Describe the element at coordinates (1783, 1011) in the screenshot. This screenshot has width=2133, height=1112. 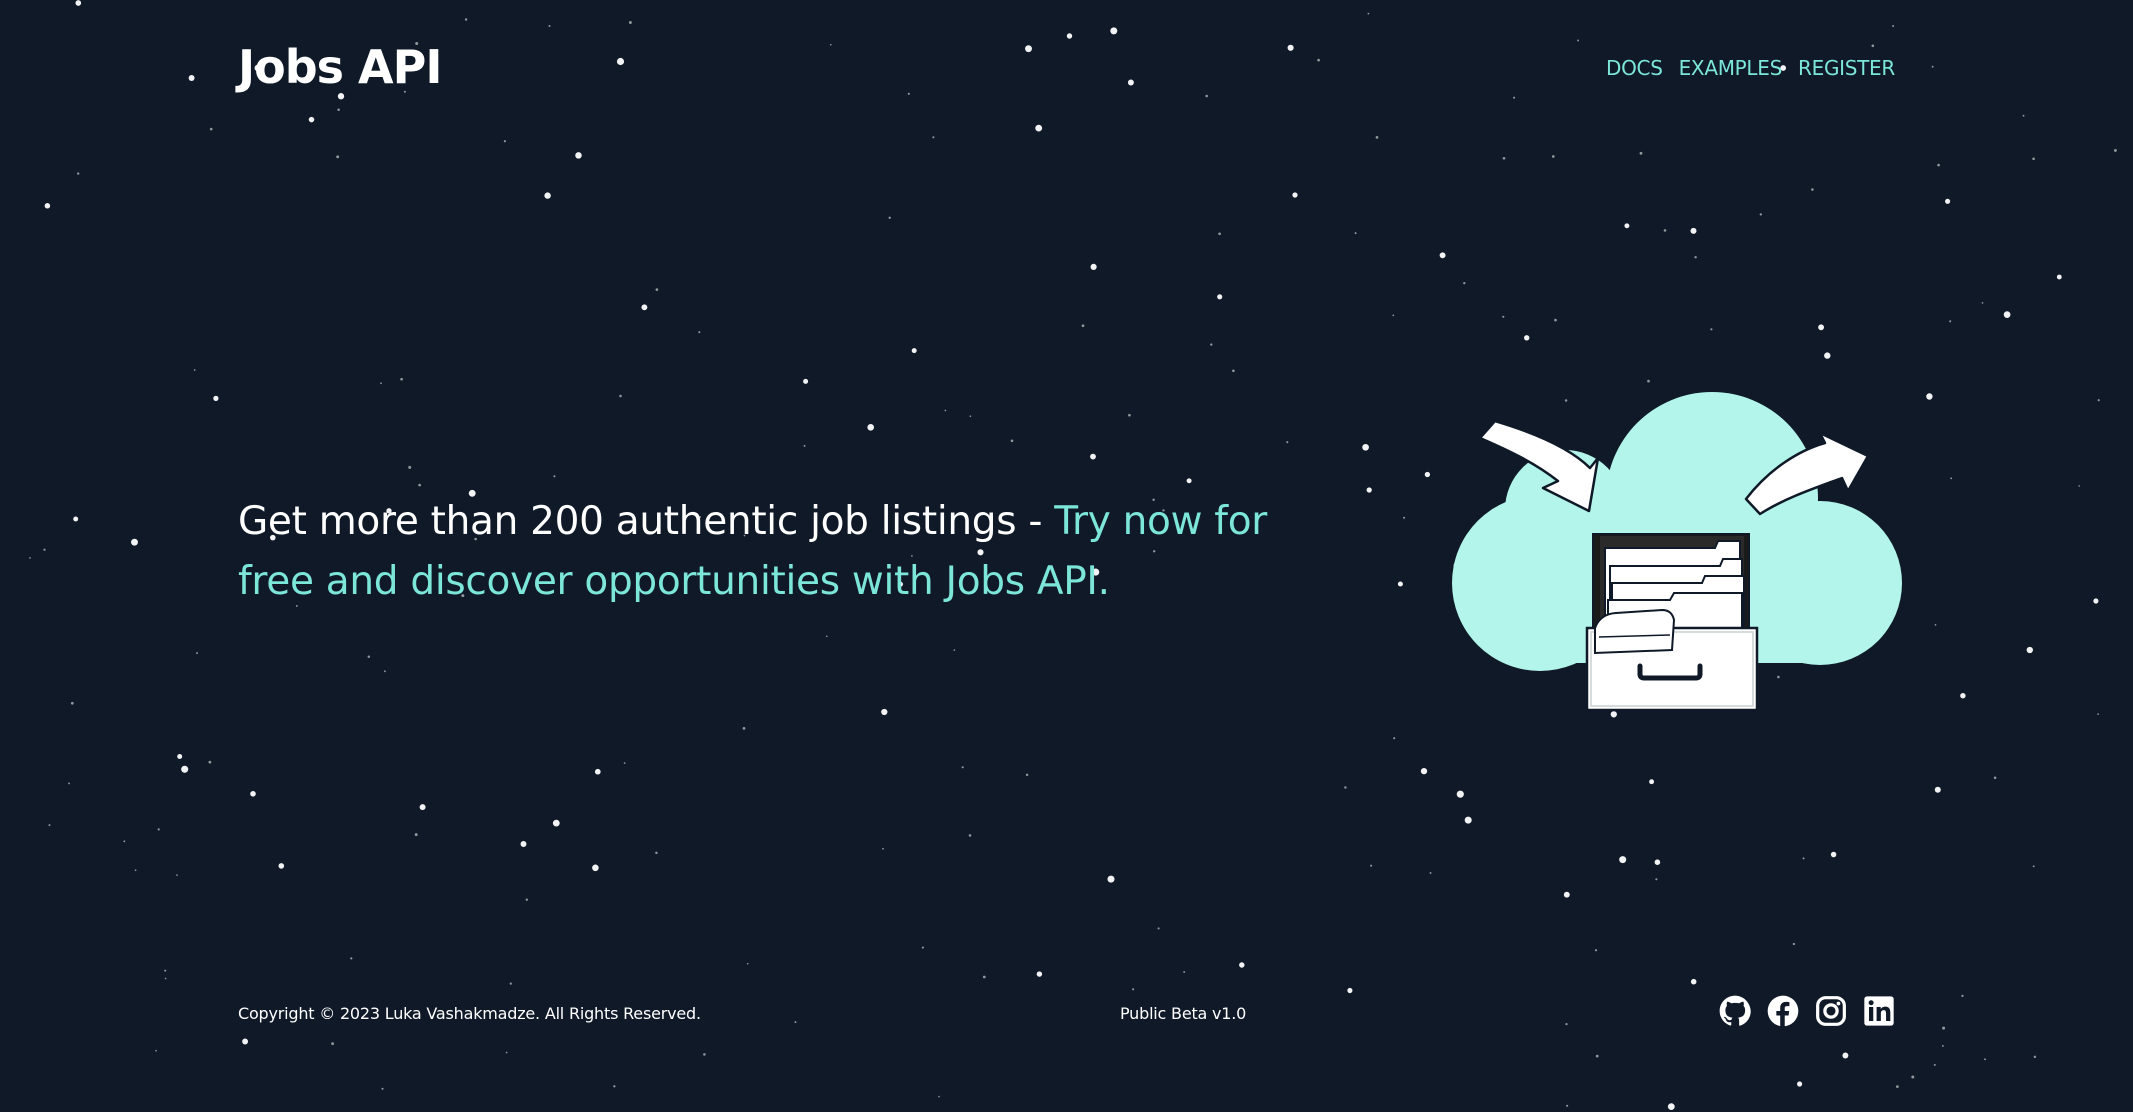
I see `facebook-link` at that location.